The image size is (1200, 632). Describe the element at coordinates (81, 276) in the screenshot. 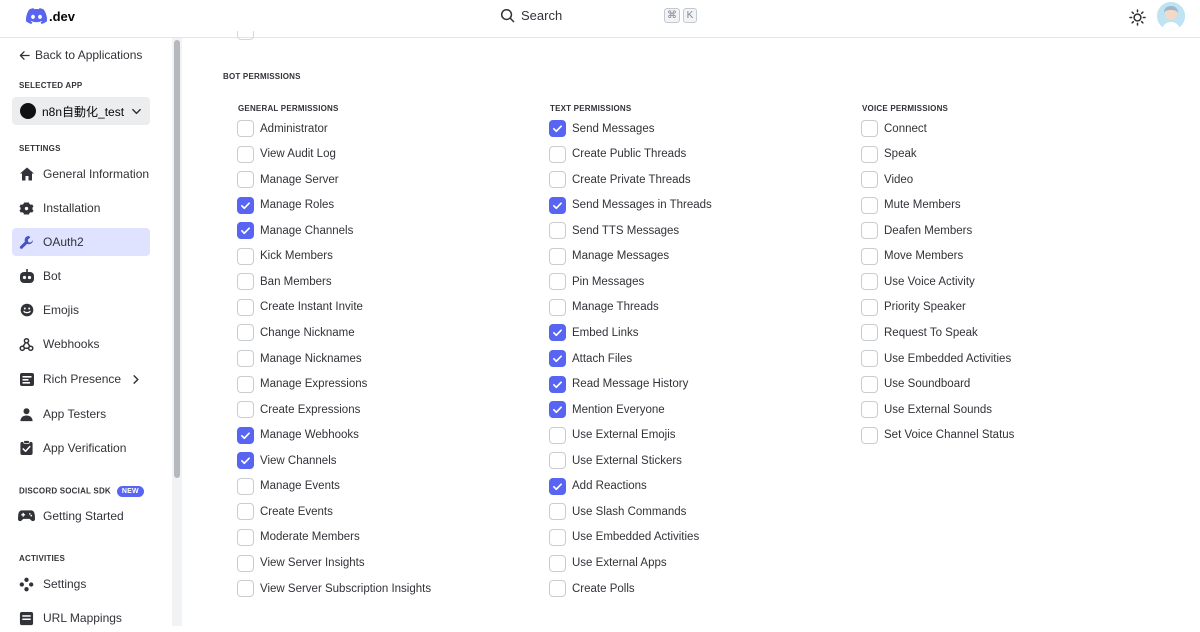

I see `sidebar-item-bot: Bot` at that location.